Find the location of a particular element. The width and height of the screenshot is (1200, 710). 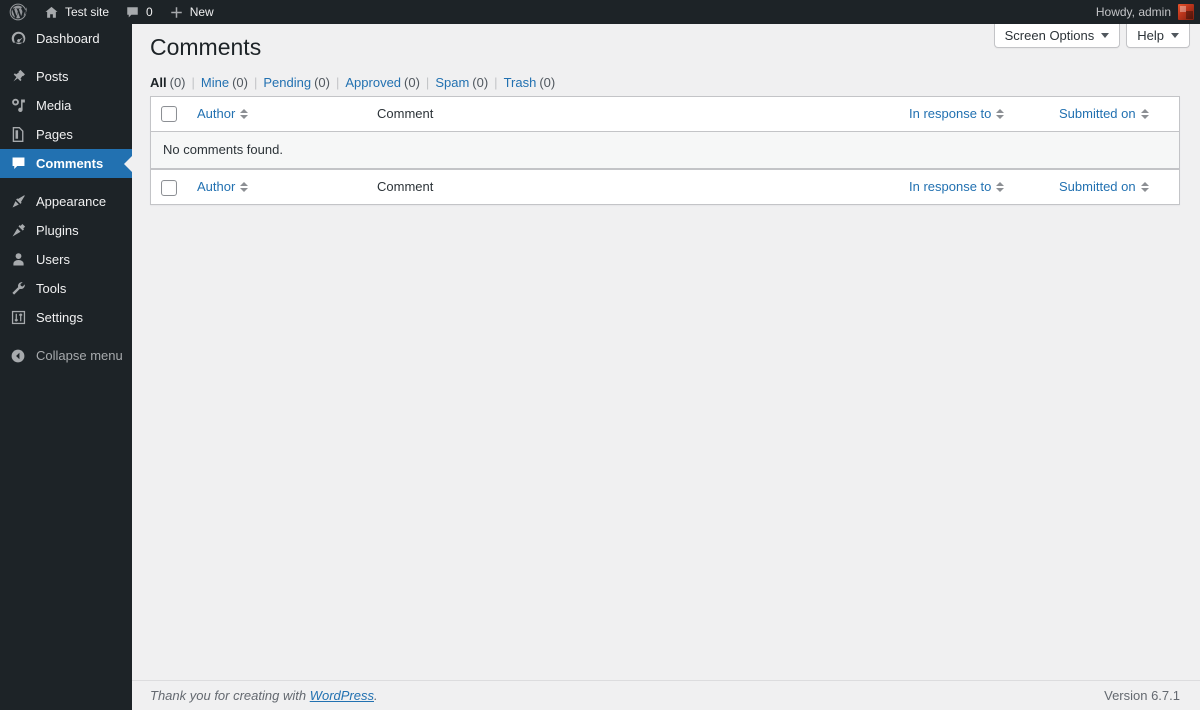

filter-trash: Trash (0) is located at coordinates (530, 82).